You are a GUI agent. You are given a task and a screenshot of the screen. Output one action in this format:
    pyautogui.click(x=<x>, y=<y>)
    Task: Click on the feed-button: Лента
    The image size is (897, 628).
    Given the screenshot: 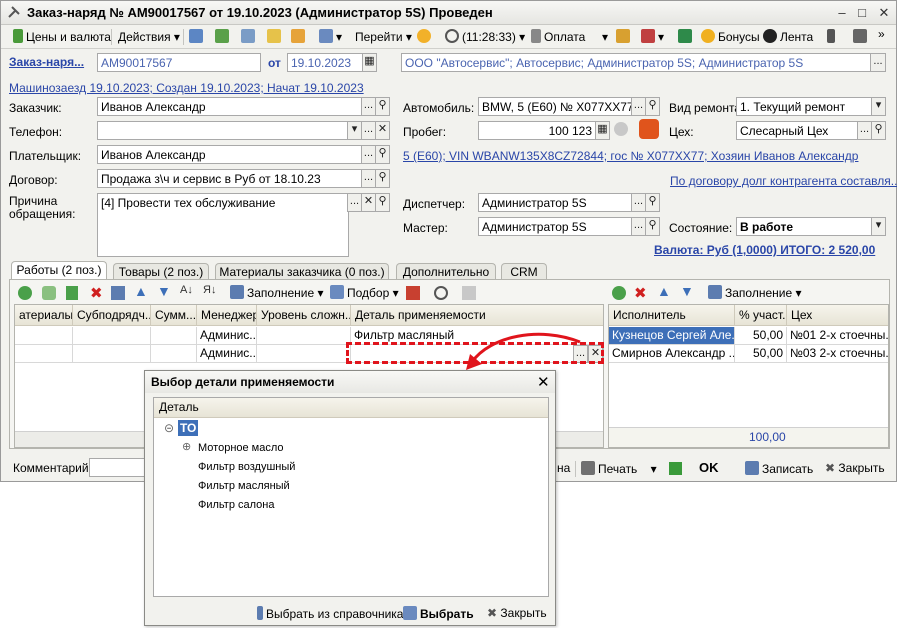 What is the action you would take?
    pyautogui.click(x=788, y=37)
    